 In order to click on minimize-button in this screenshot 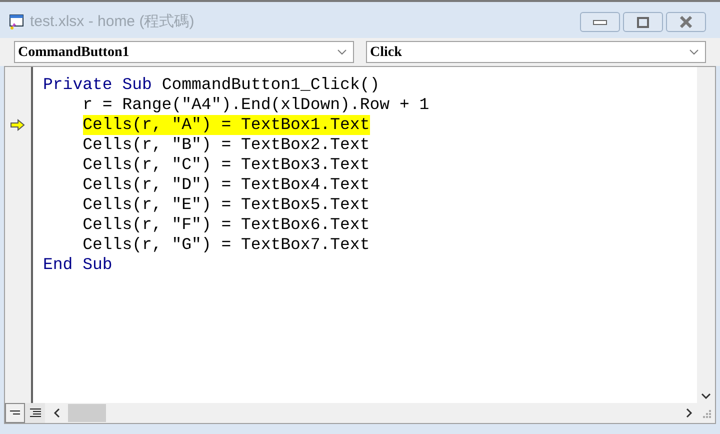, I will do `click(600, 22)`.